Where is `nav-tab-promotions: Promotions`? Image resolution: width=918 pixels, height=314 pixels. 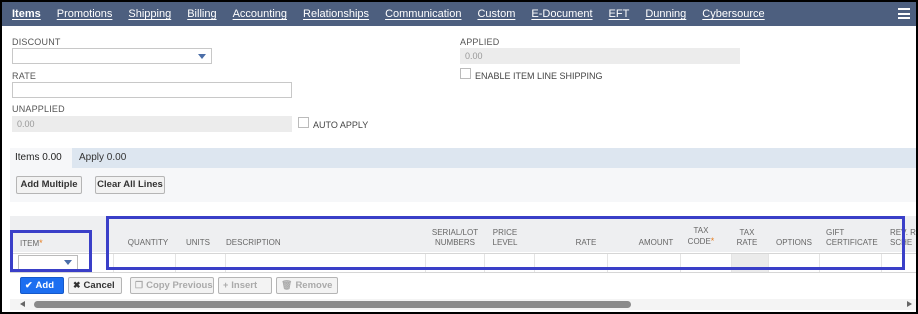 nav-tab-promotions: Promotions is located at coordinates (85, 14).